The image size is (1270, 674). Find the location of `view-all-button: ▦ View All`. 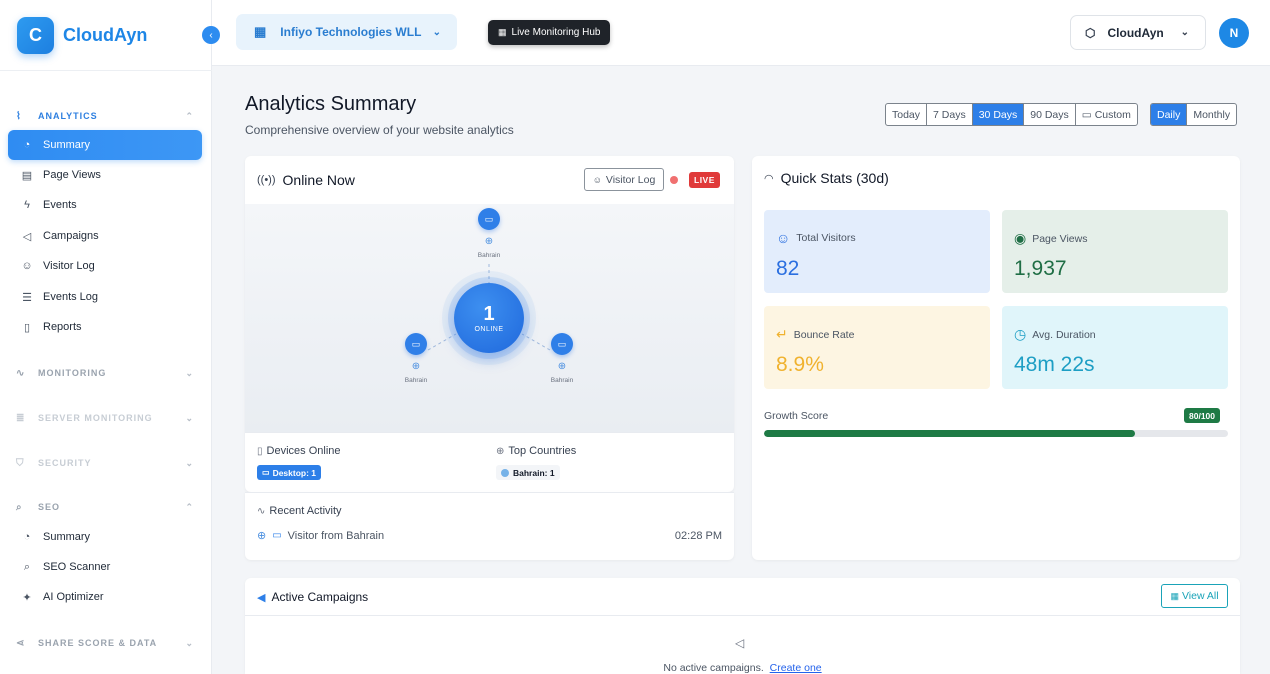

view-all-button: ▦ View All is located at coordinates (1194, 596).